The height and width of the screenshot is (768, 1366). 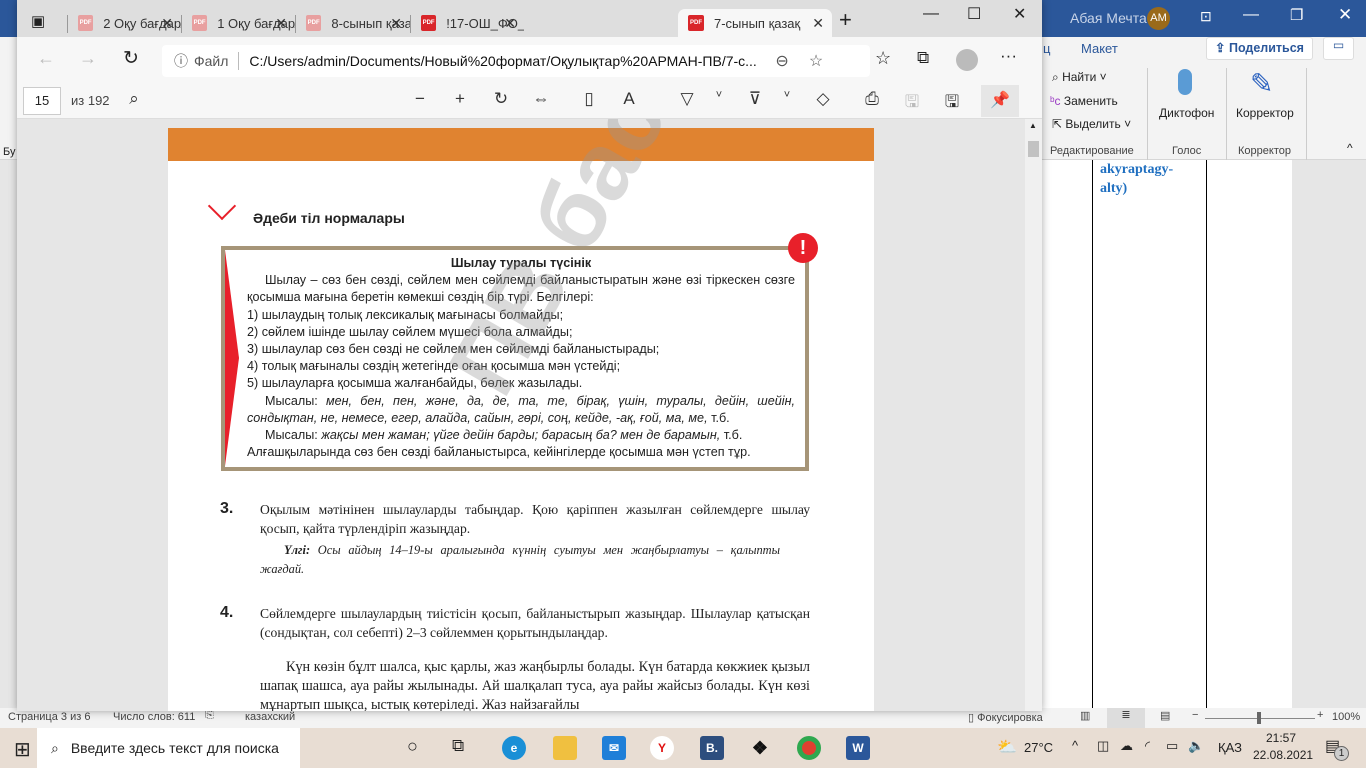 I want to click on booking-icon: B., so click(x=712, y=748).